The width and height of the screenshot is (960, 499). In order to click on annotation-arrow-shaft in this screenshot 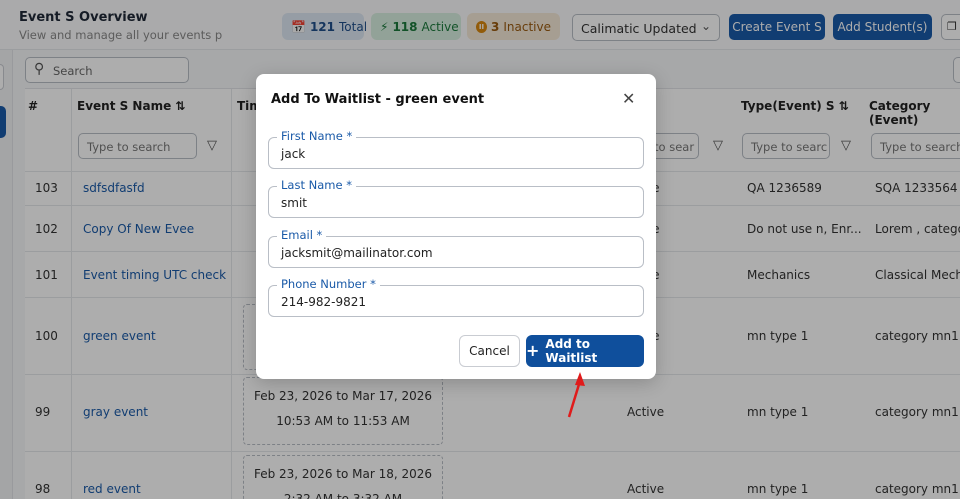, I will do `click(574, 399)`.